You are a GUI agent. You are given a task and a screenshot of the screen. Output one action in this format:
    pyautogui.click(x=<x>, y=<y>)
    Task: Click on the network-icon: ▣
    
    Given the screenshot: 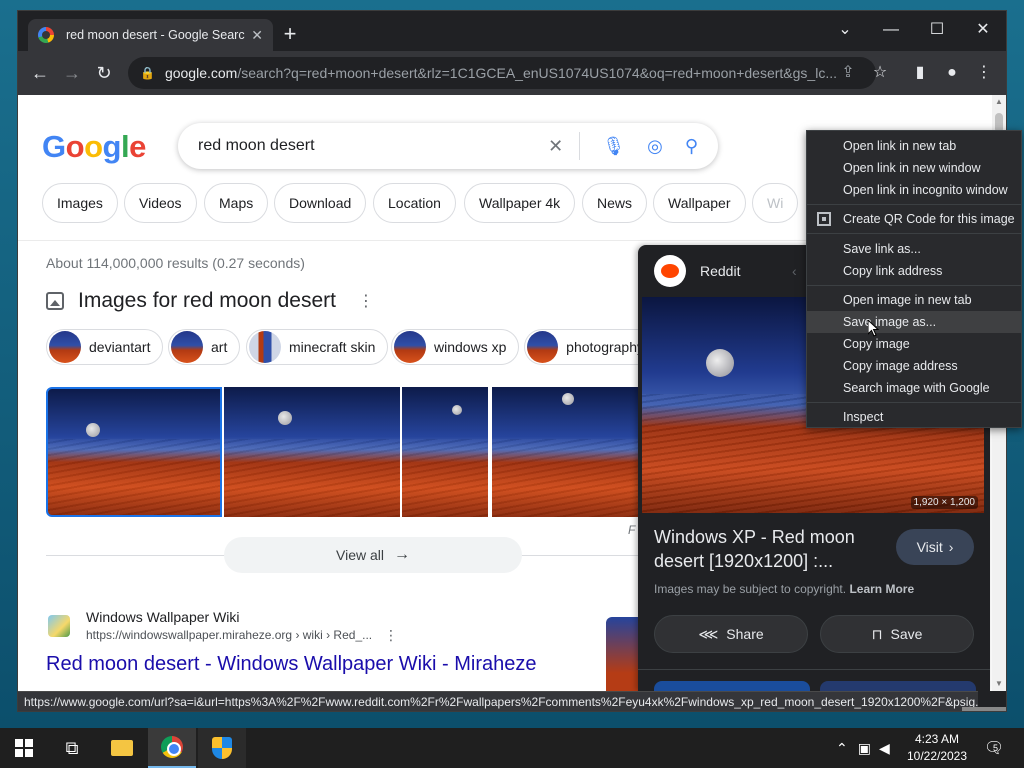 What is the action you would take?
    pyautogui.click(x=864, y=748)
    